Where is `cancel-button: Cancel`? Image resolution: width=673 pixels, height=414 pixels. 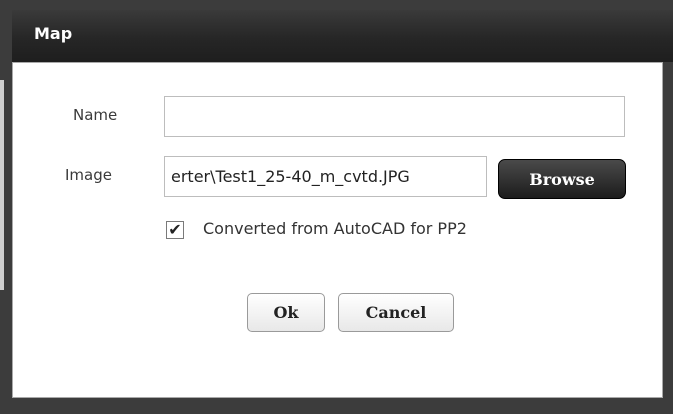
cancel-button: Cancel is located at coordinates (396, 312).